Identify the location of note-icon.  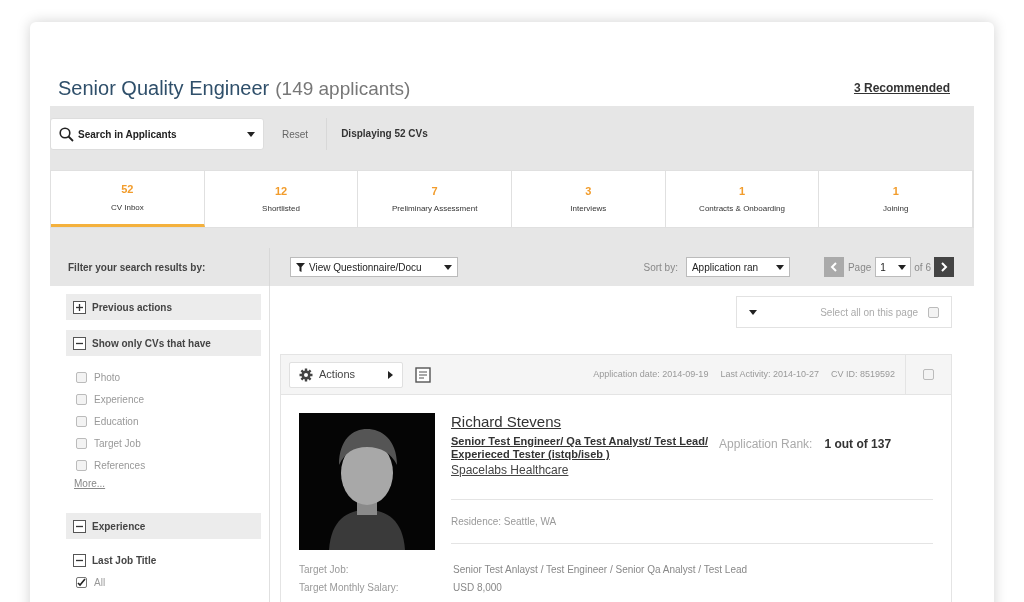
(423, 374).